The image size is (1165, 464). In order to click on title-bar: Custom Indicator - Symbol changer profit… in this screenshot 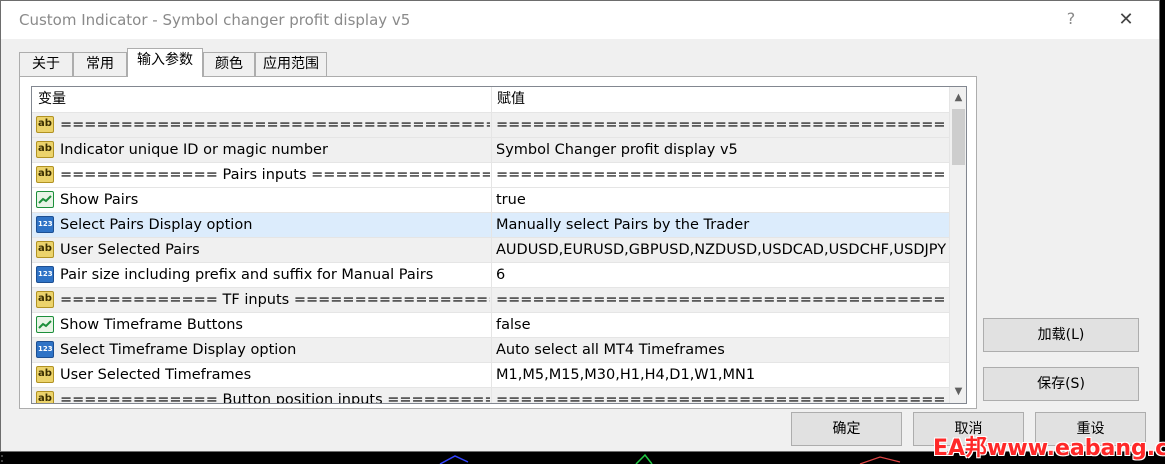, I will do `click(580, 20)`.